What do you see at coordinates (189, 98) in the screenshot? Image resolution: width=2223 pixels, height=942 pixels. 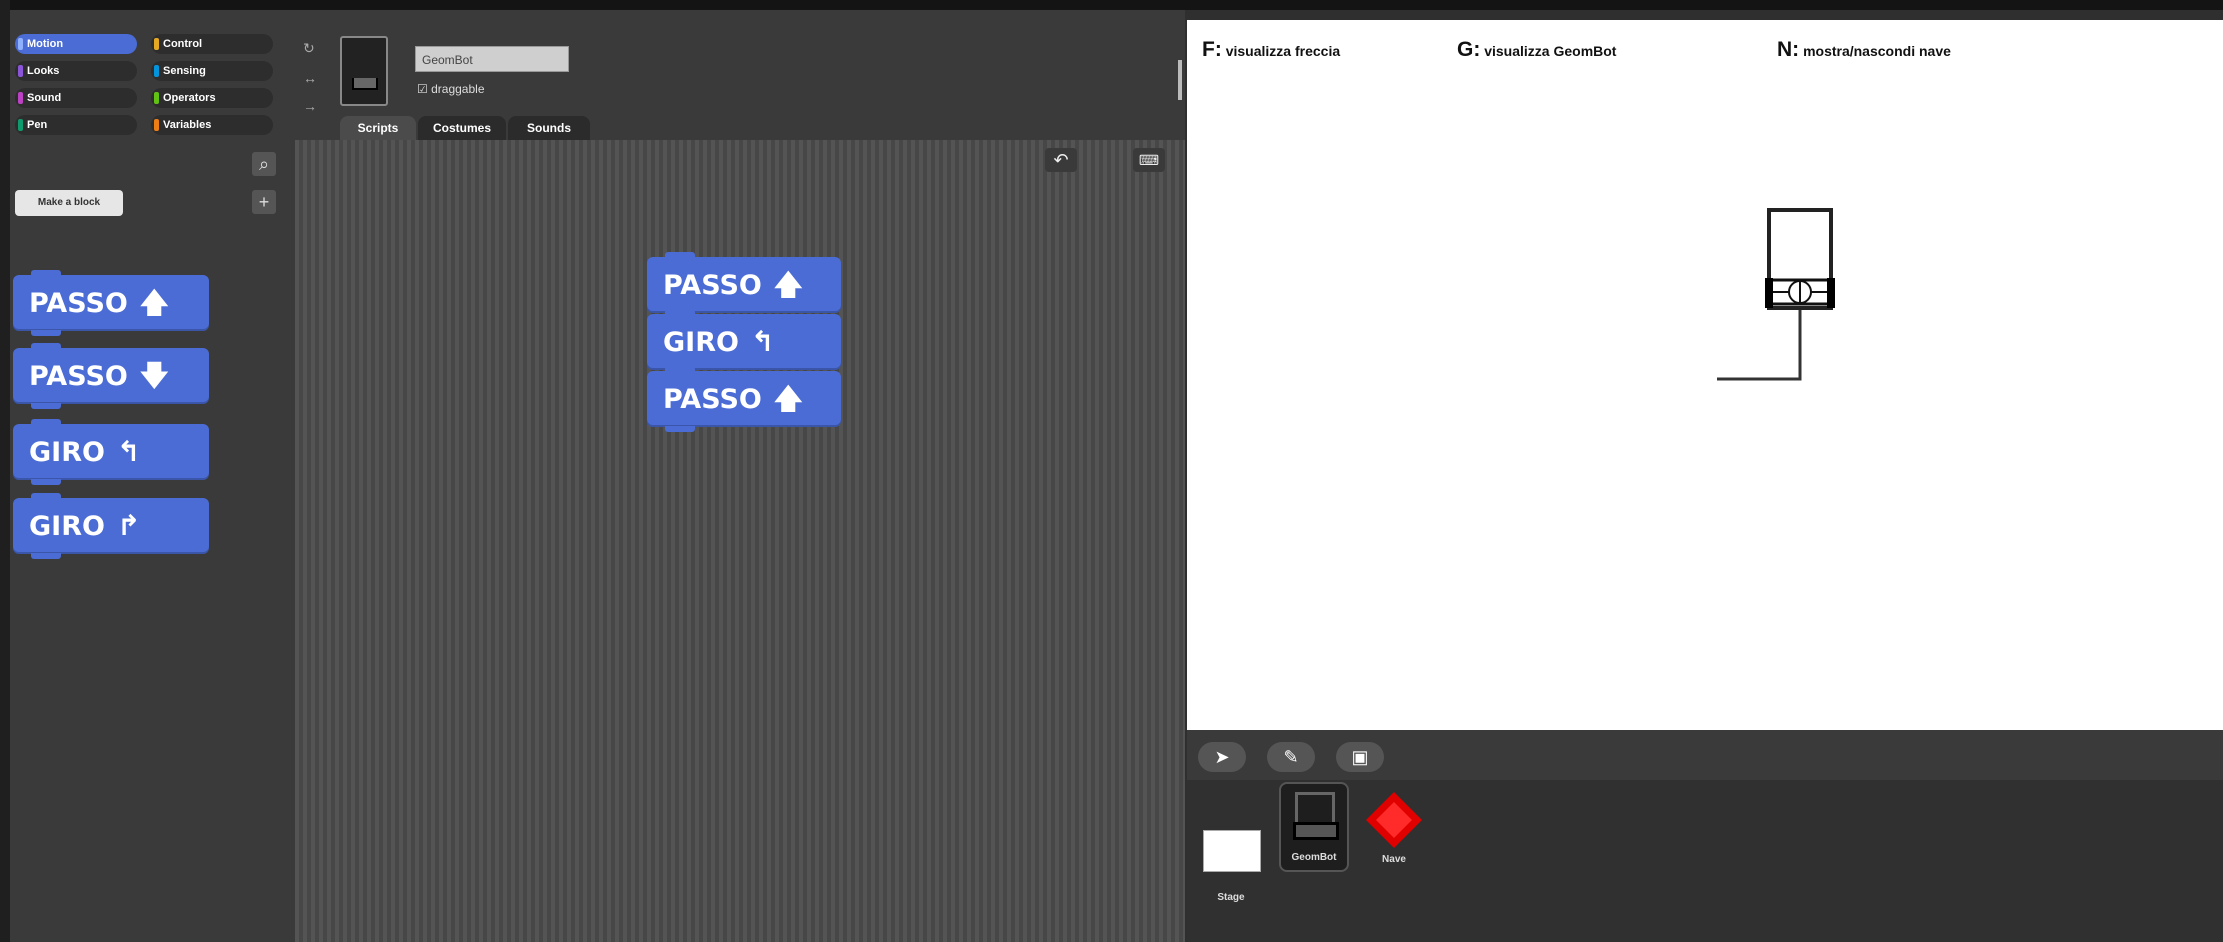 I see `category-label: Operators` at bounding box center [189, 98].